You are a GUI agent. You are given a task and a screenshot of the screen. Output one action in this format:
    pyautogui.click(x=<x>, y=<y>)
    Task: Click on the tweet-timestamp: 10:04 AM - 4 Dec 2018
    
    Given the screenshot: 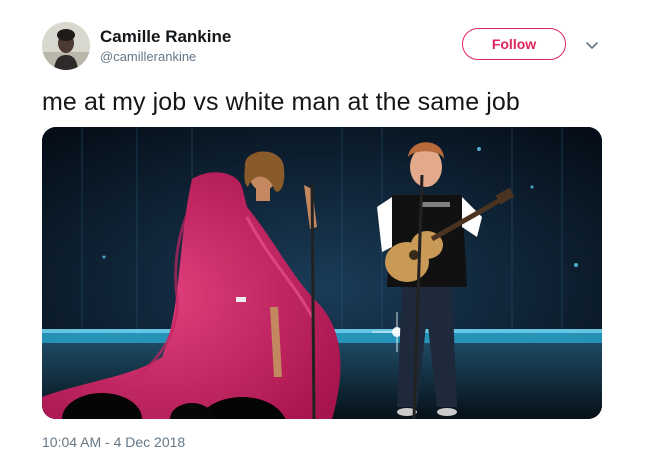 What is the action you would take?
    pyautogui.click(x=113, y=442)
    